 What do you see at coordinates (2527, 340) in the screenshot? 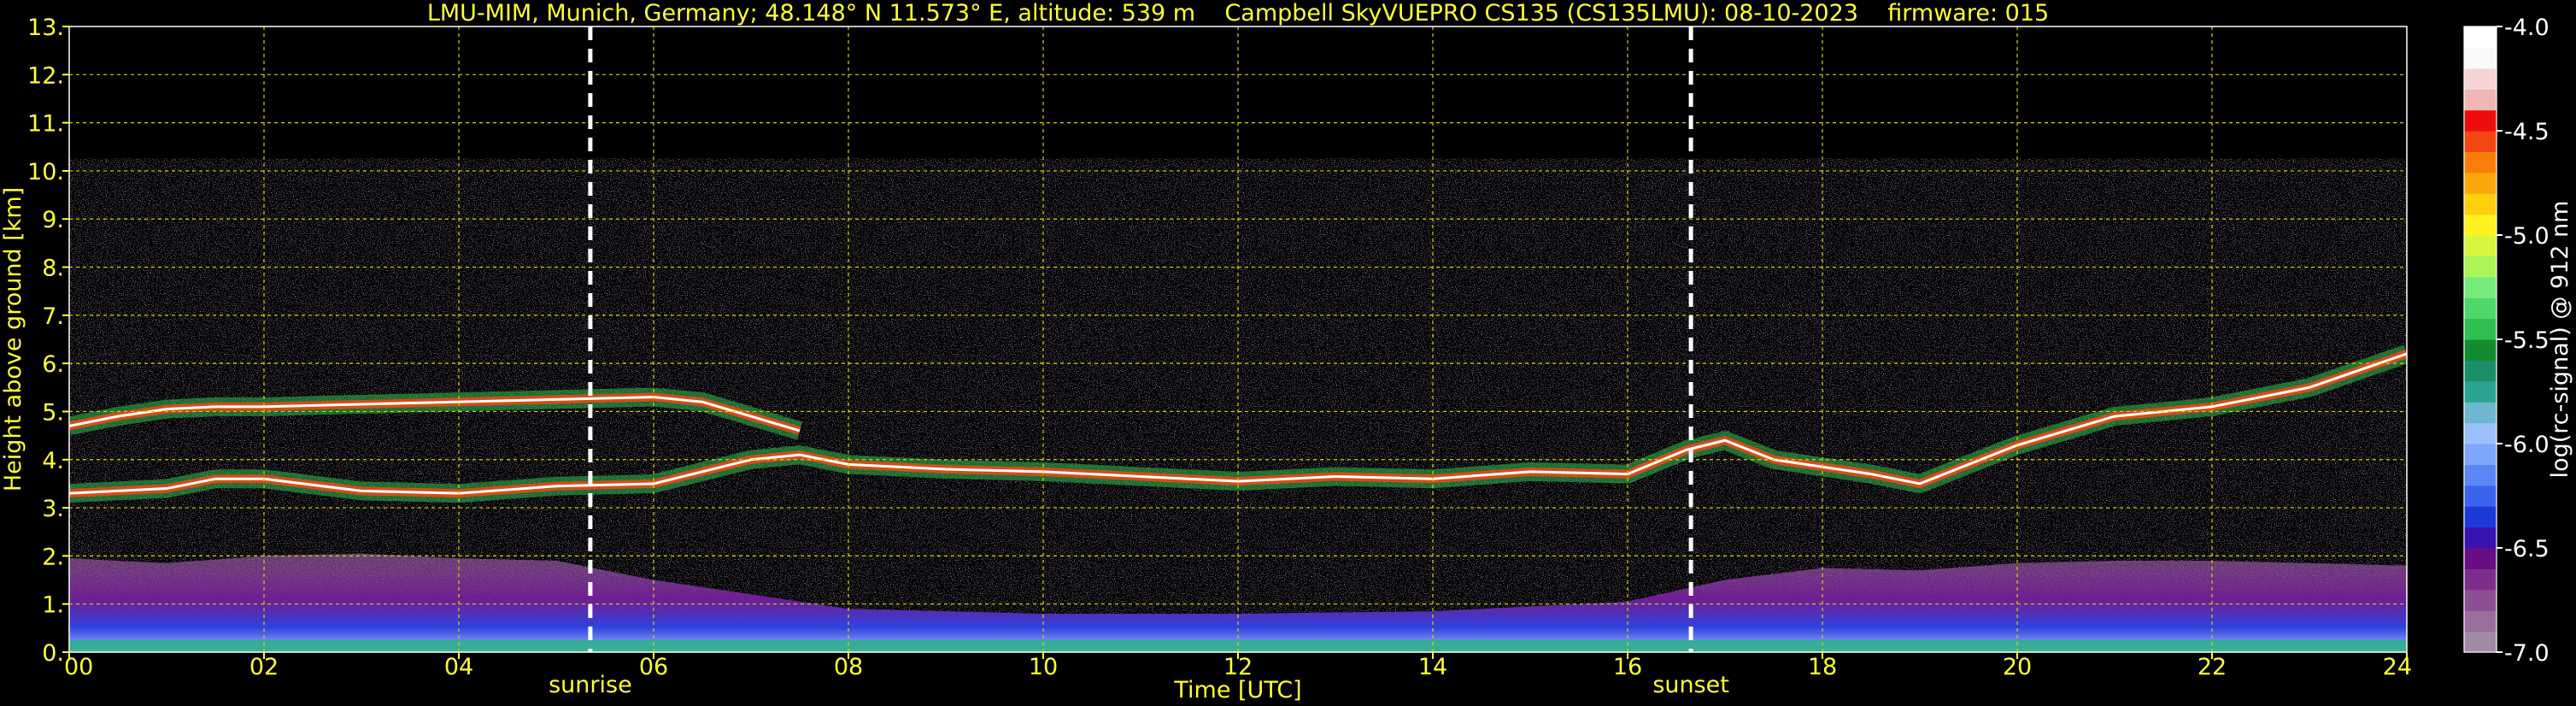
I see `colorbar-tick-label: -5.5` at bounding box center [2527, 340].